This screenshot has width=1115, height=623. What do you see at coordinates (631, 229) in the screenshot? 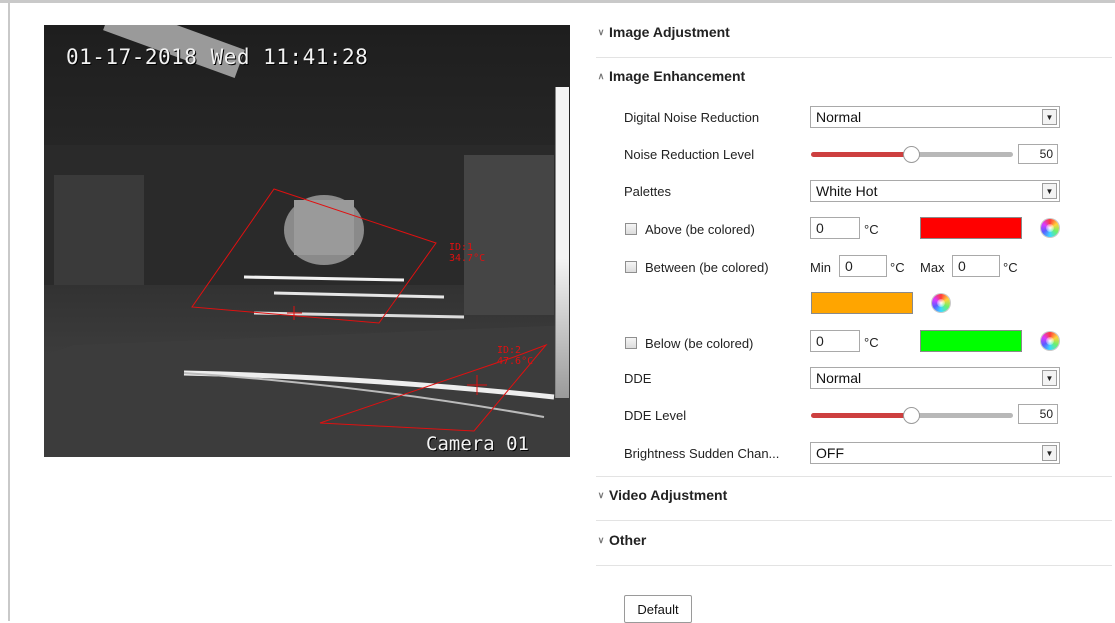
I see `above-colored-checkbox` at bounding box center [631, 229].